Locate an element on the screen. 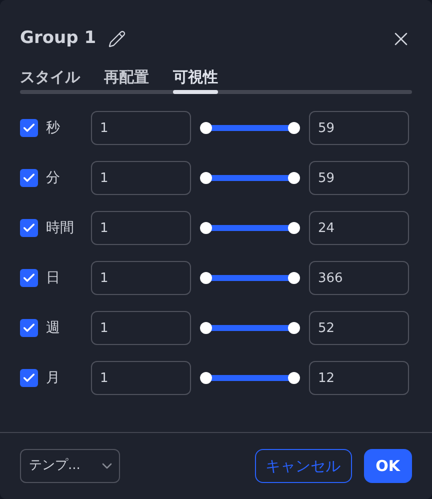 The height and width of the screenshot is (499, 432). max-field: 12 is located at coordinates (359, 378).